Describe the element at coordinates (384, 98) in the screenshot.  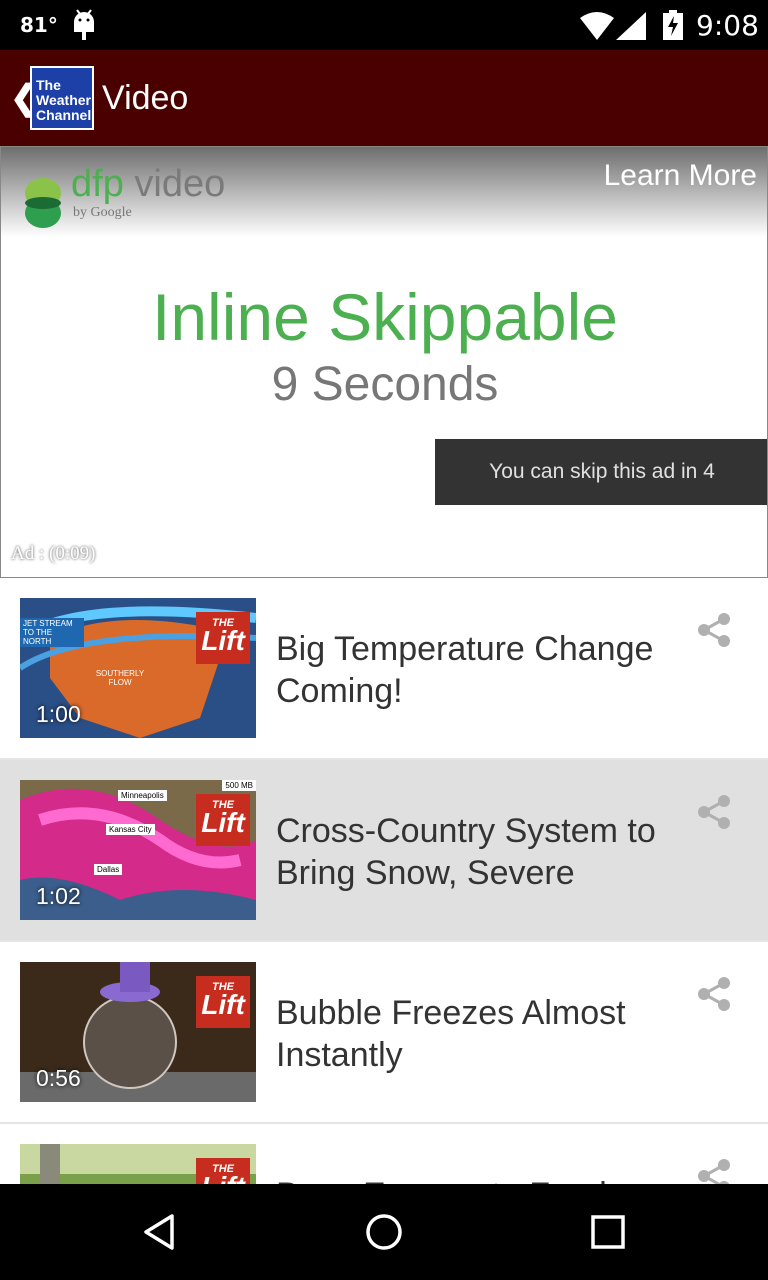
I see `app-bar: ❮ The Weather Channel Video` at that location.